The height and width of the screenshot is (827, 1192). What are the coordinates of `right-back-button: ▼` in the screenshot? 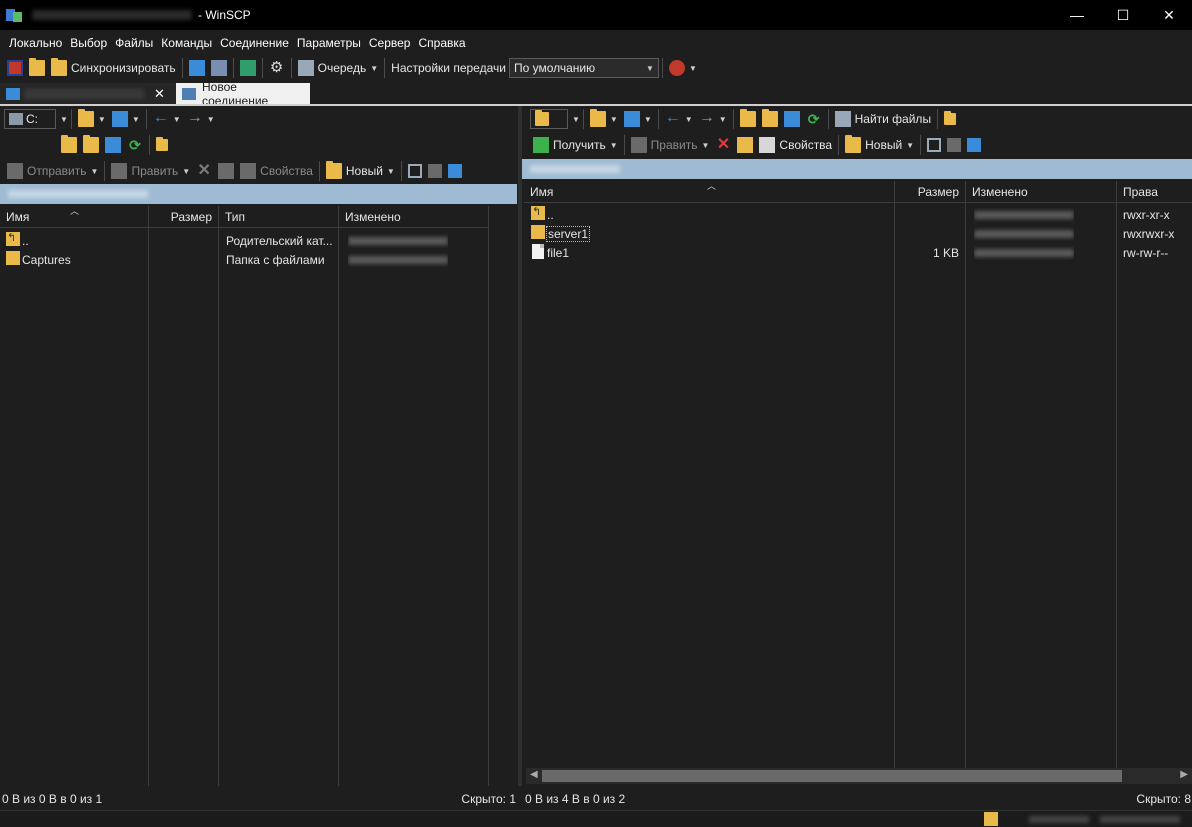 It's located at (679, 119).